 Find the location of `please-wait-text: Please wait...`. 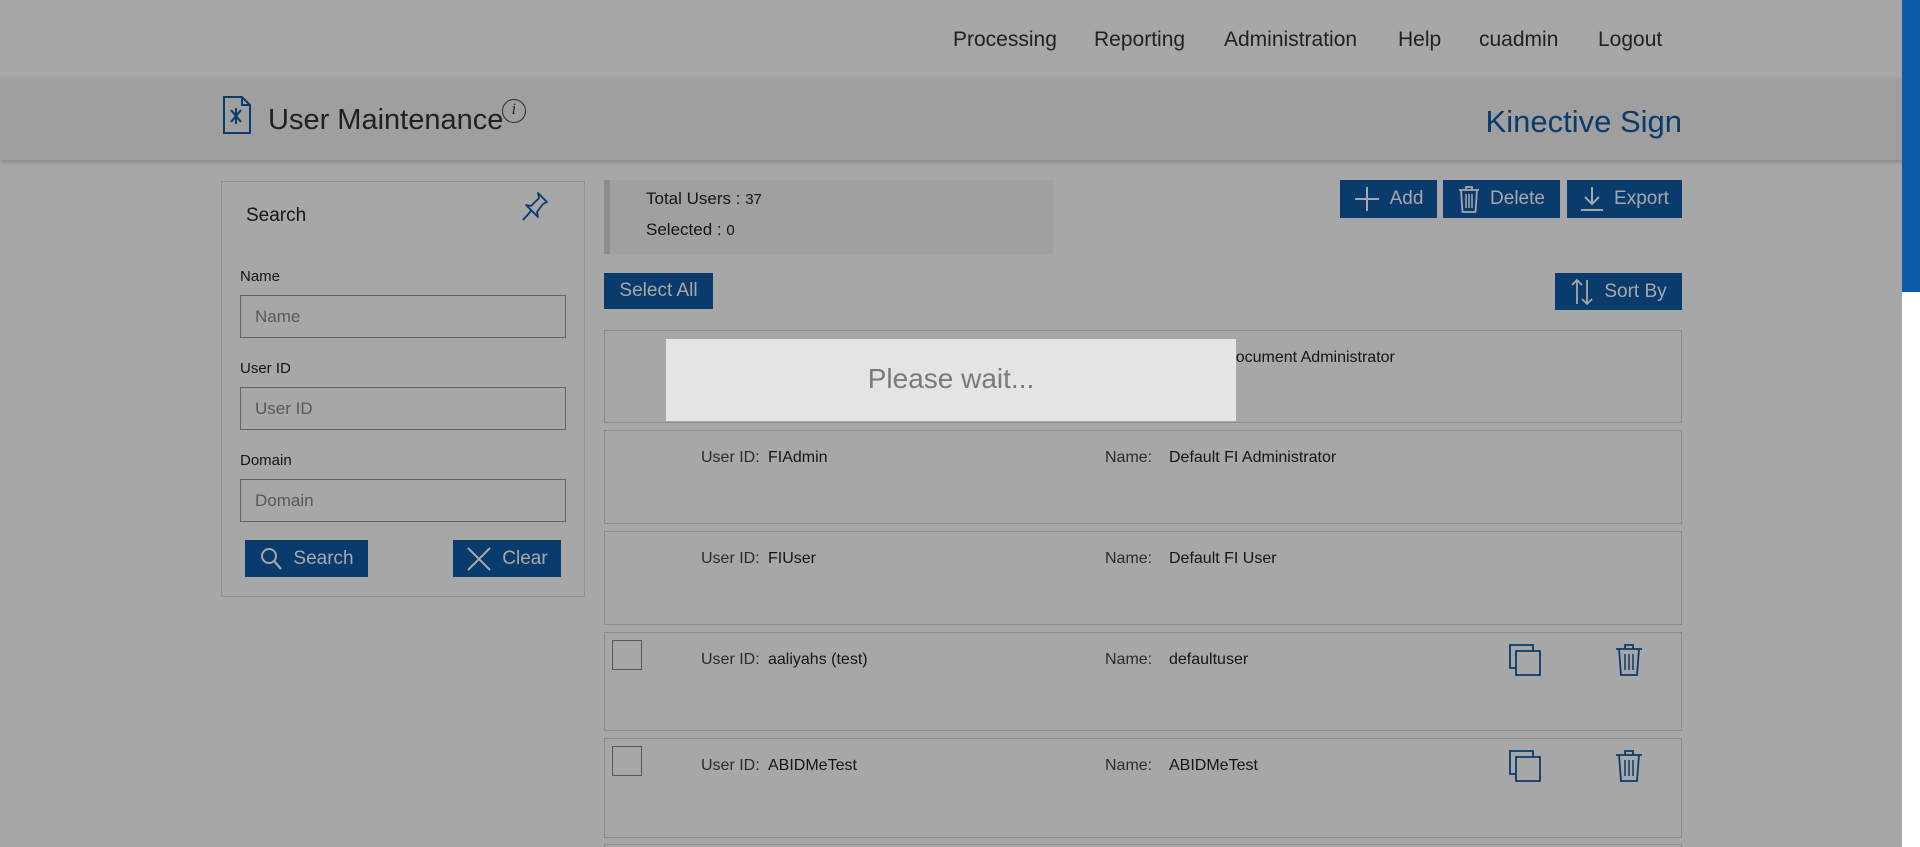

please-wait-text: Please wait... is located at coordinates (951, 378).